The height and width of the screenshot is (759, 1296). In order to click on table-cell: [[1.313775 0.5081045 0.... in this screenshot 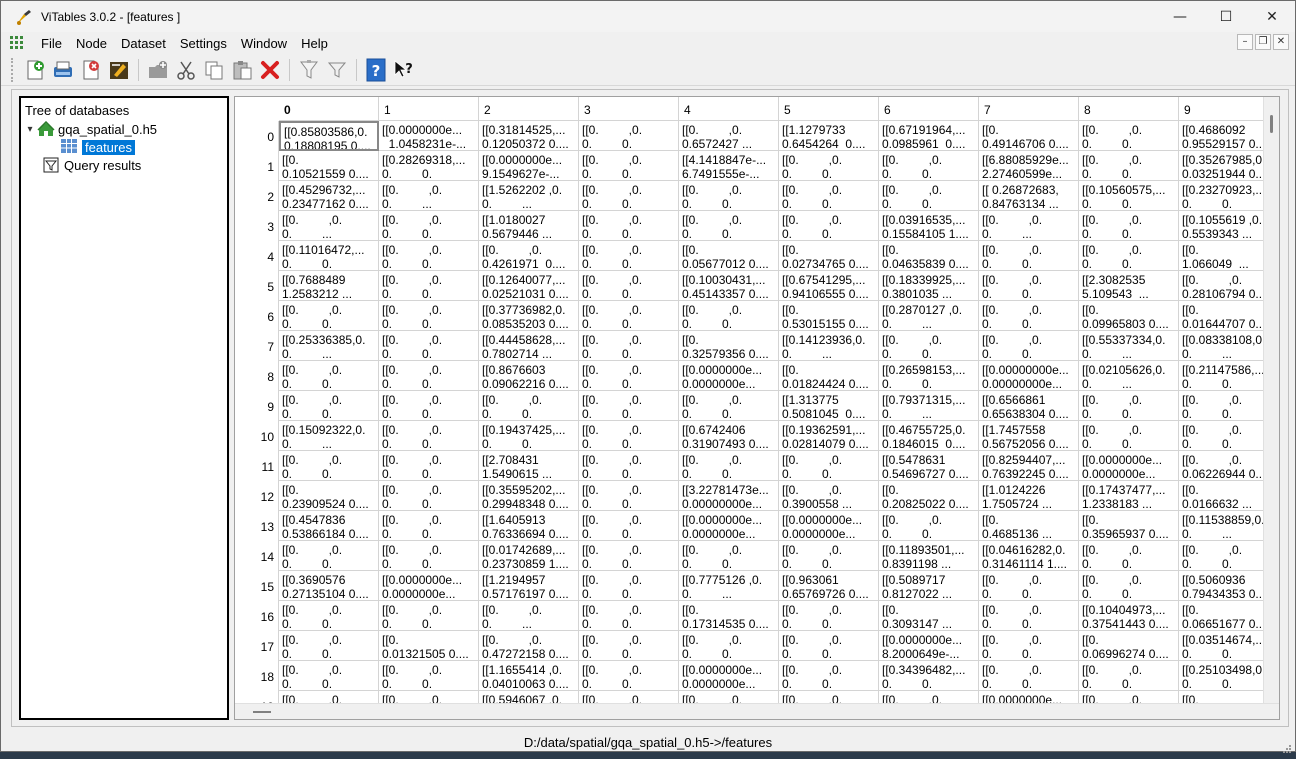, I will do `click(829, 406)`.